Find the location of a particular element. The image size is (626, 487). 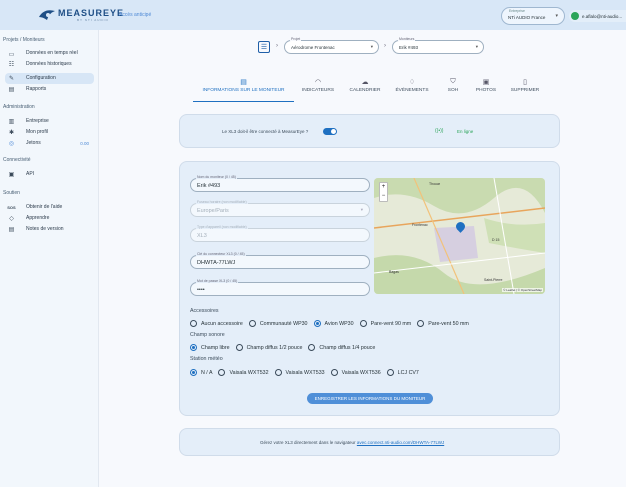

pen-icon: ✎ is located at coordinates (11, 79).